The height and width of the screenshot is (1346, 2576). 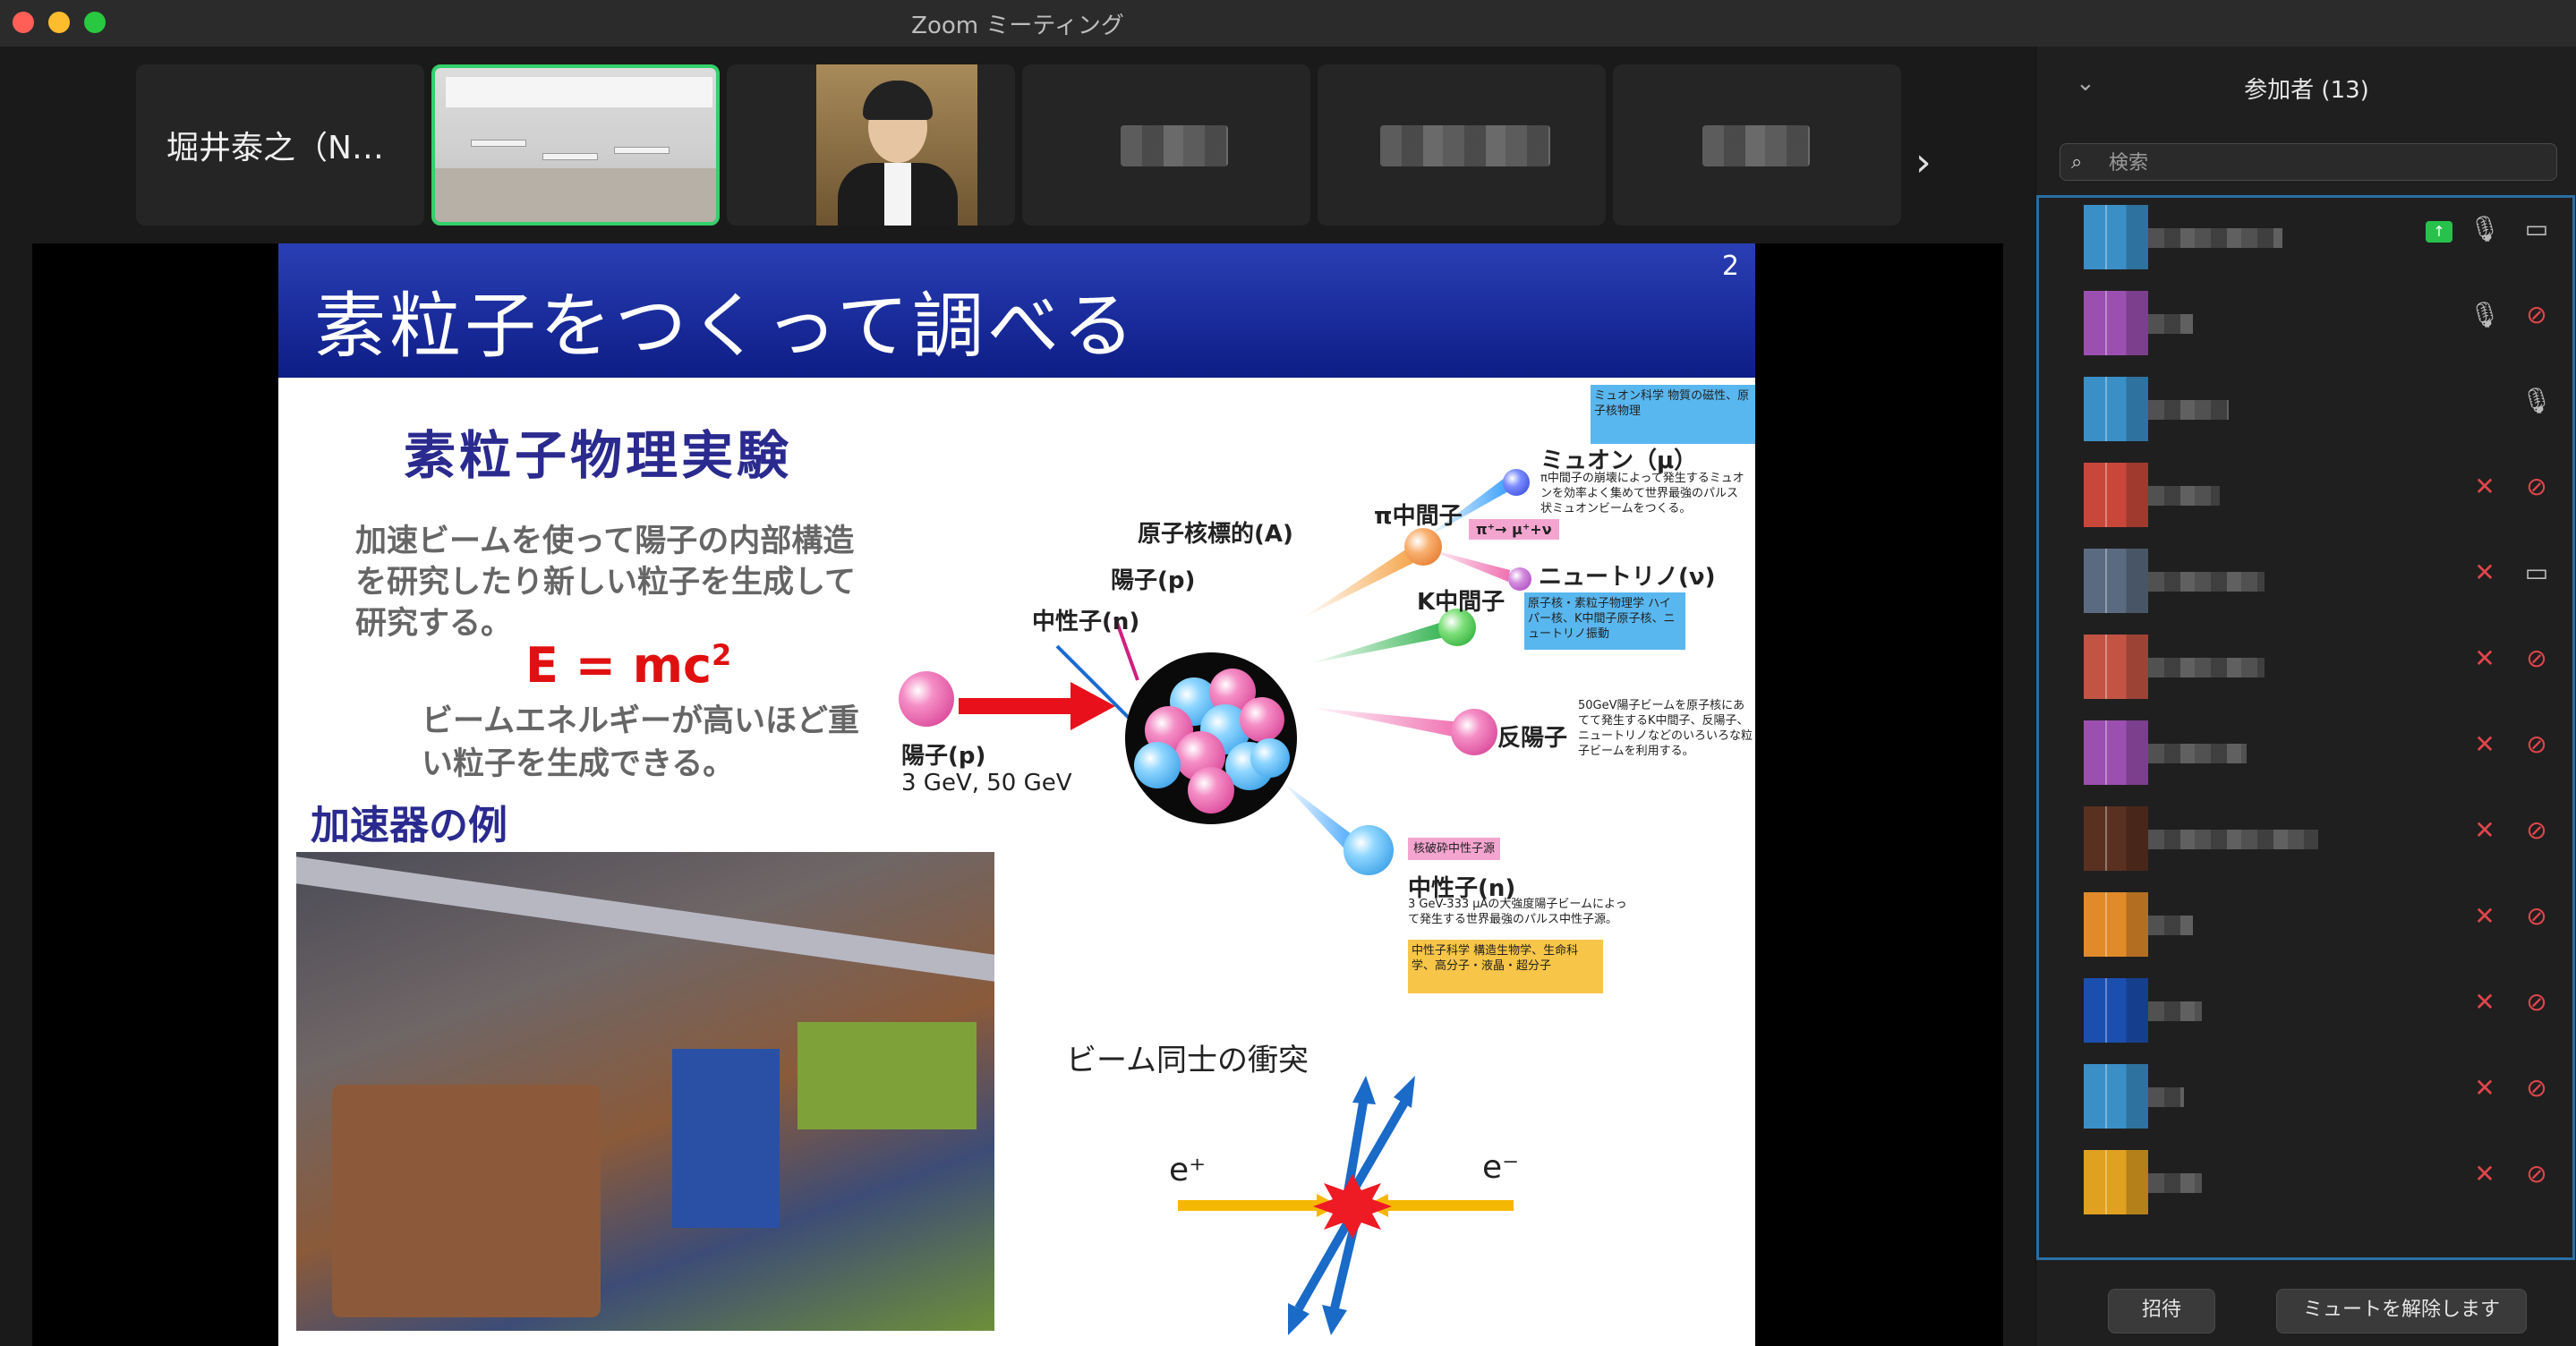 What do you see at coordinates (1037, 706) in the screenshot?
I see `beam-arrow-red` at bounding box center [1037, 706].